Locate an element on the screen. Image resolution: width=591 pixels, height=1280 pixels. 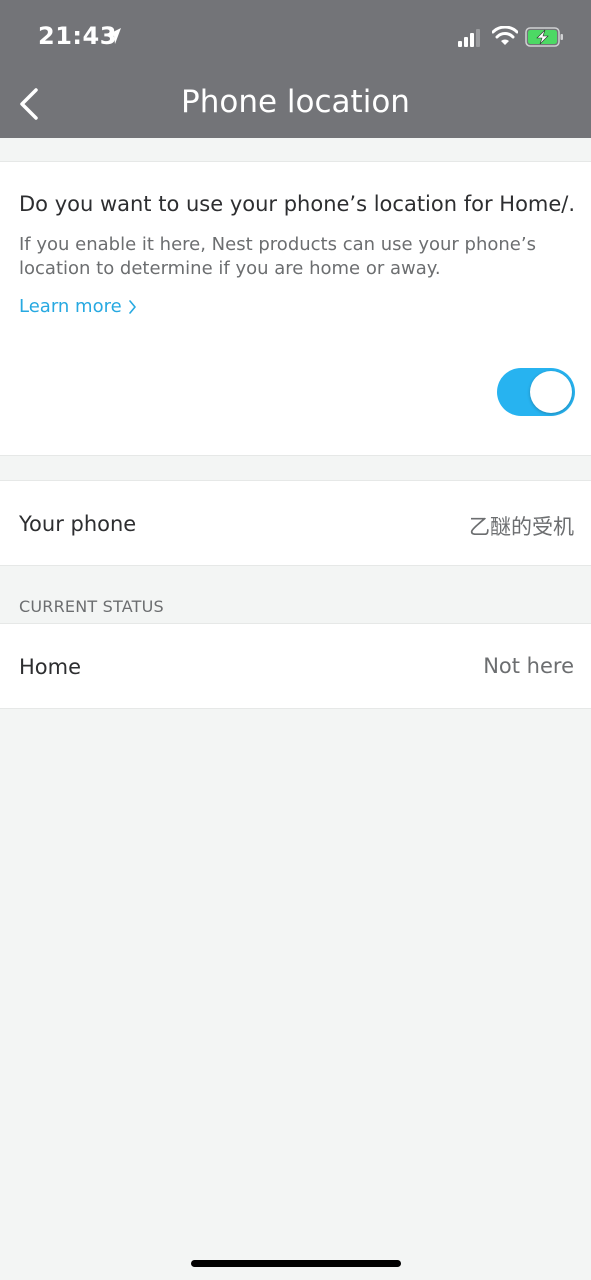
your-phone-value: 乙醚的受机 is located at coordinates (521, 527).